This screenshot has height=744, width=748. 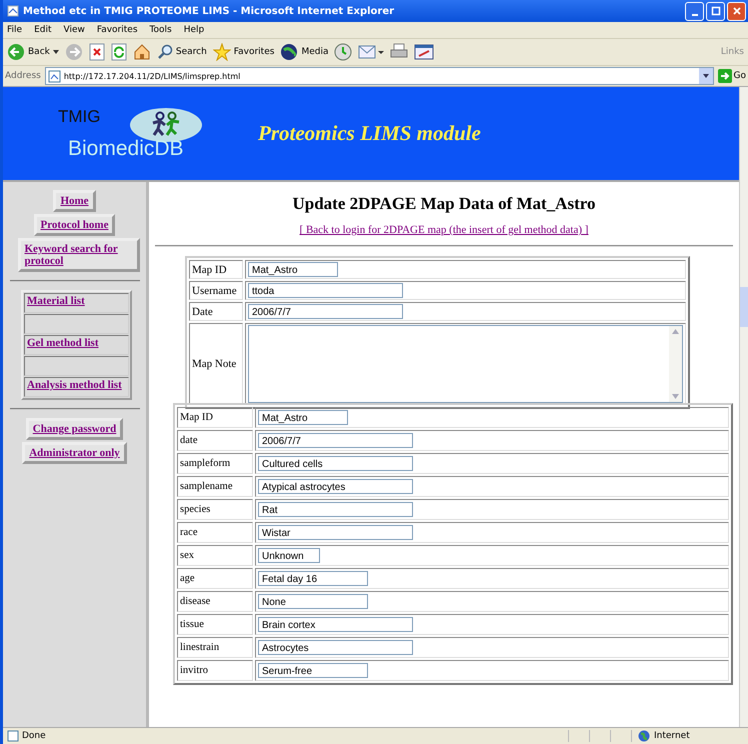 I want to click on input-field: Wistar, so click(x=335, y=532).